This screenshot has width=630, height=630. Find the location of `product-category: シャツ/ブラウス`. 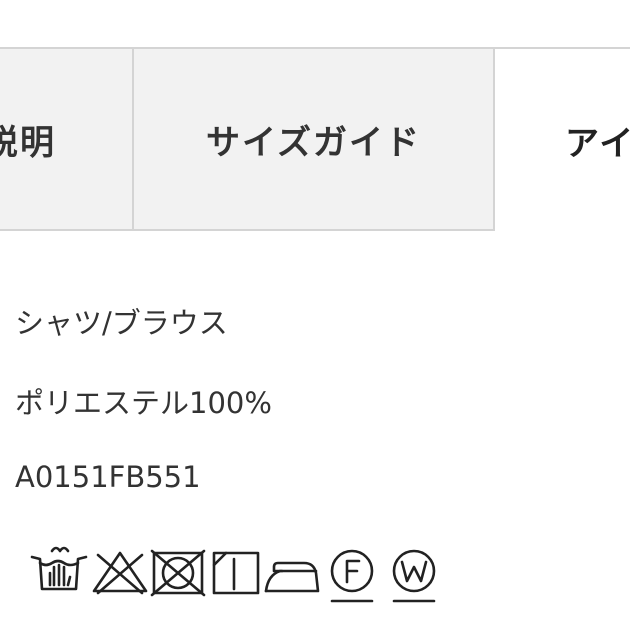

product-category: シャツ/ブラウス is located at coordinates (121, 323).